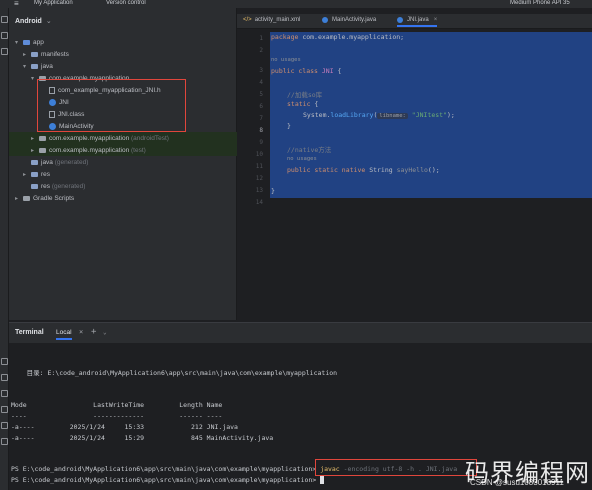 The image size is (592, 490). Describe the element at coordinates (259, 154) in the screenshot. I see `line-number: 10` at that location.